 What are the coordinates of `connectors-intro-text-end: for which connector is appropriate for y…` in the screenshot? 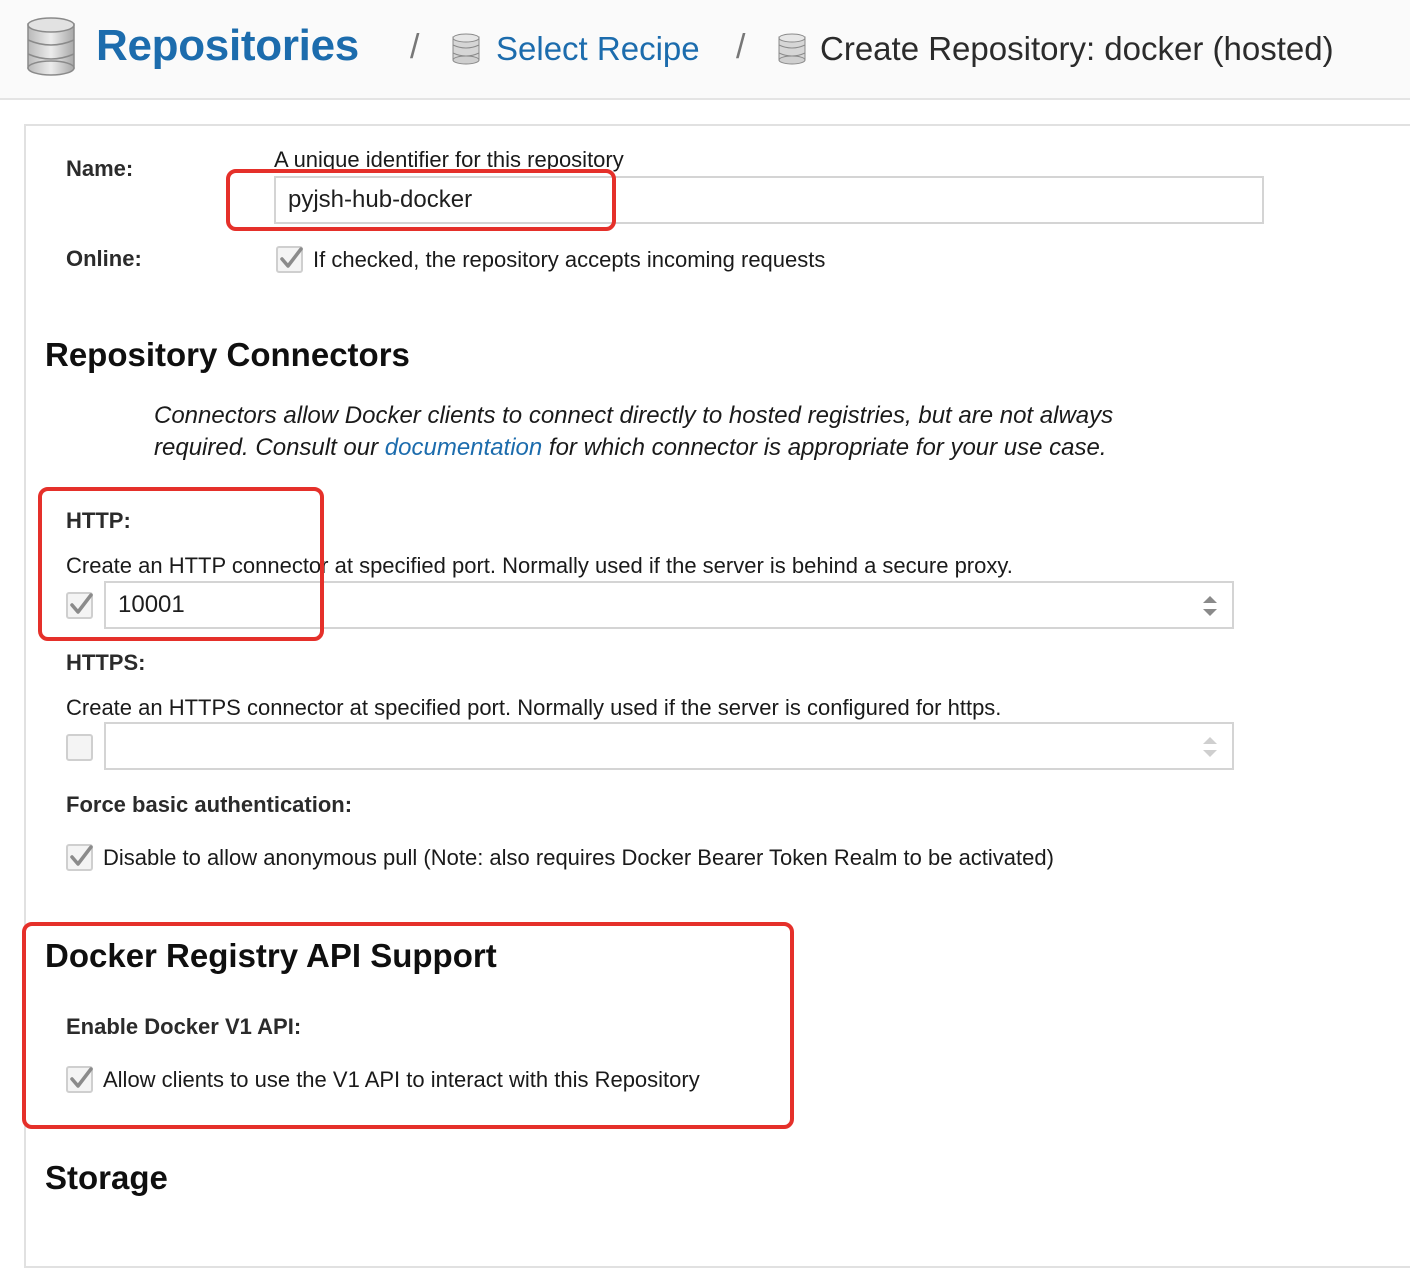 It's located at (824, 447).